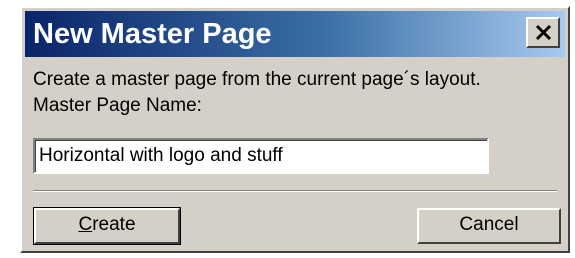 The image size is (575, 258). Describe the element at coordinates (152, 34) in the screenshot. I see `dialog-title: New Master Page` at that location.